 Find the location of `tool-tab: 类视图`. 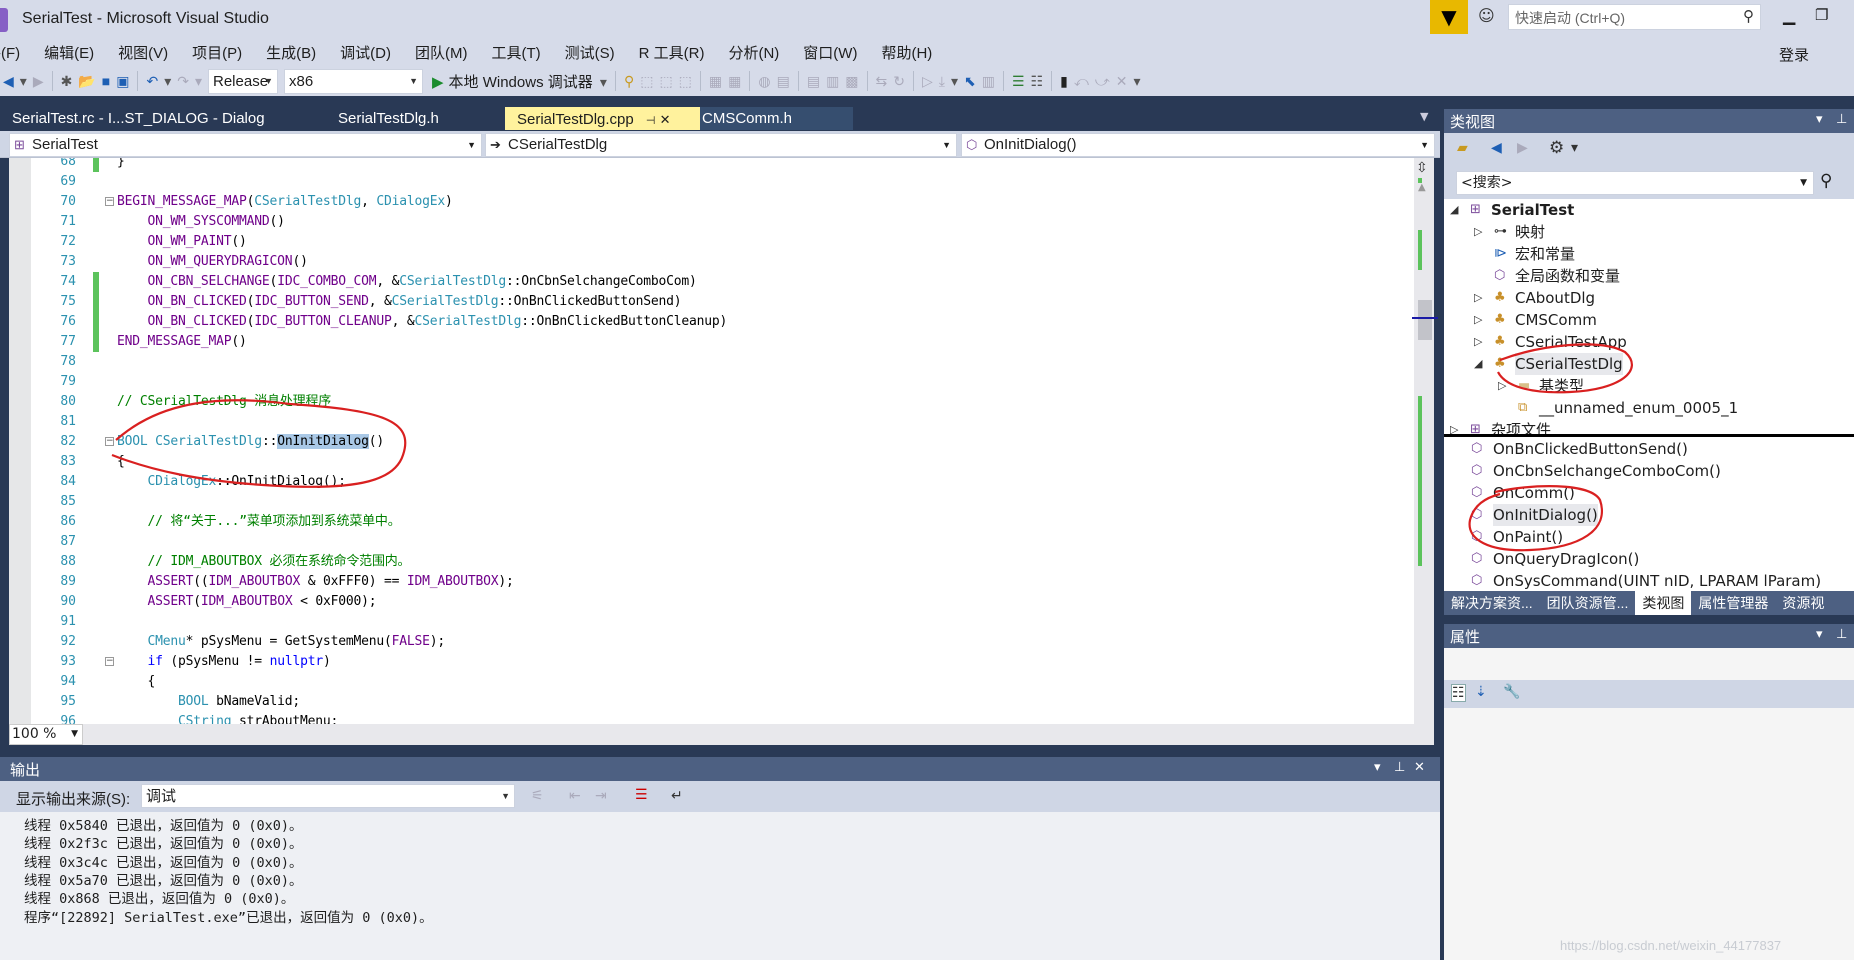

tool-tab: 类视图 is located at coordinates (1663, 603).